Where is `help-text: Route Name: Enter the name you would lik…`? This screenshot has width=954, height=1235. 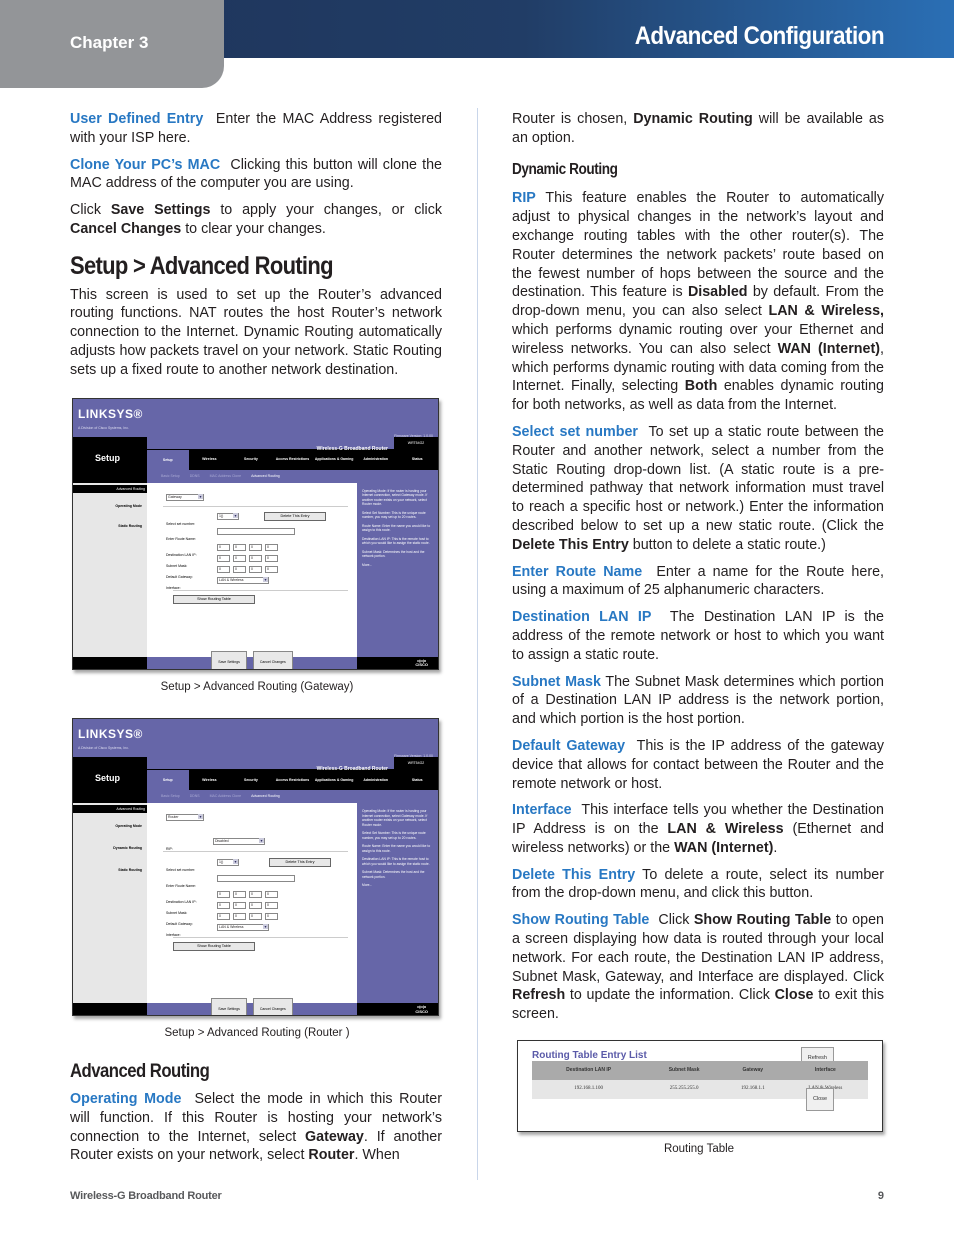 help-text: Route Name: Enter the name you would lik… is located at coordinates (396, 528).